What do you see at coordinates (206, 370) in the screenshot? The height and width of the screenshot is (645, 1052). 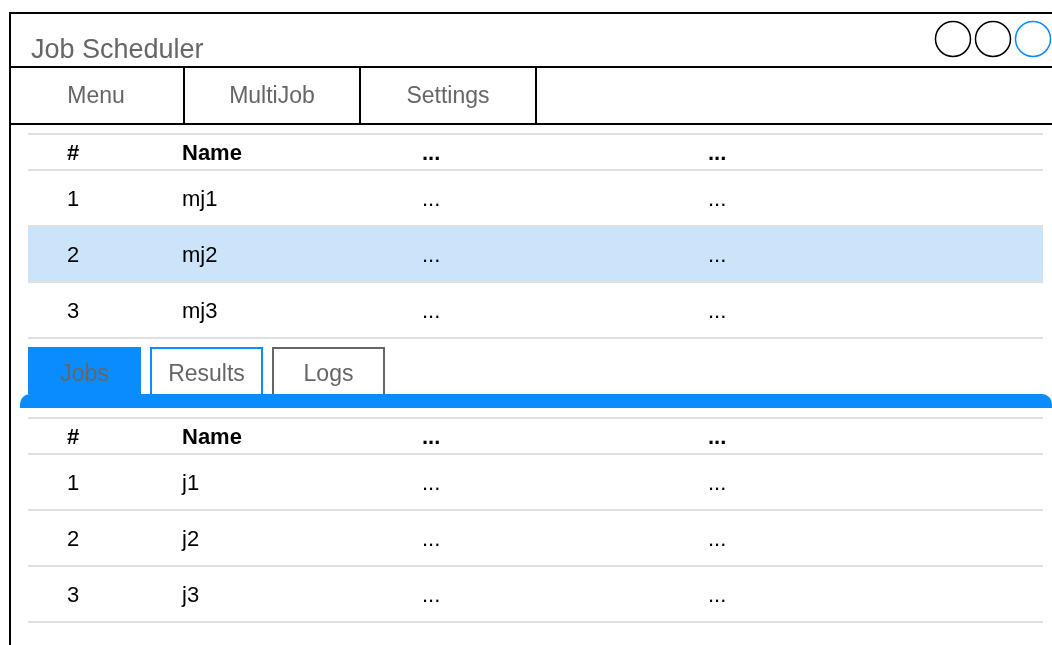 I see `tab: Results` at bounding box center [206, 370].